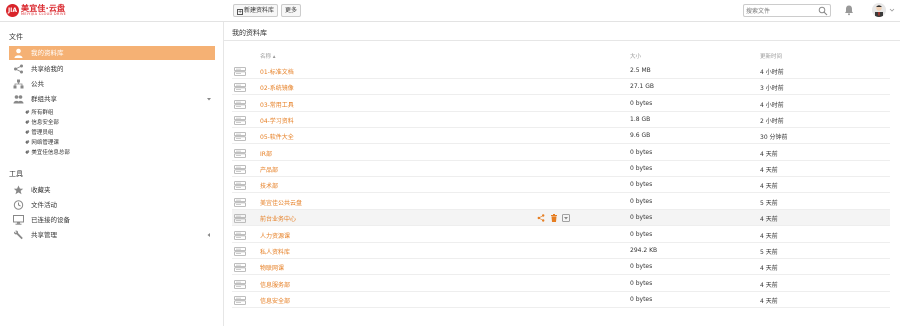  Describe the element at coordinates (277, 120) in the screenshot. I see `library-name-link: 04-学习资料` at that location.